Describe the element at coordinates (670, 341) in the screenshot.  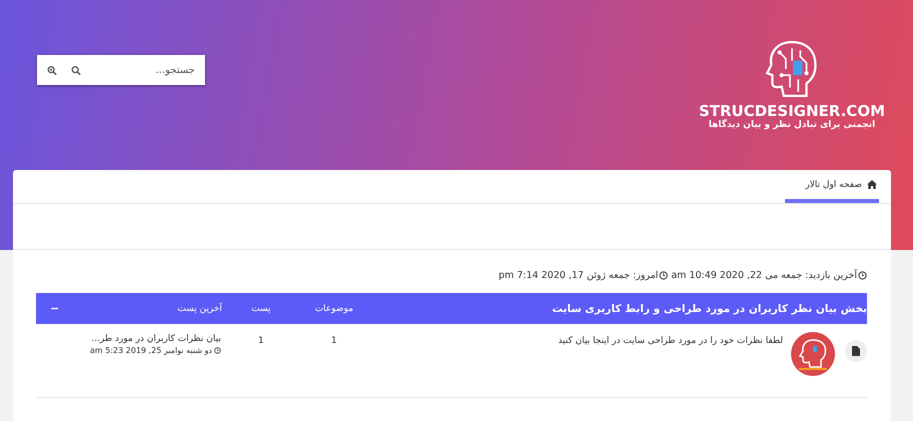
I see `forum-description: لطفا نظرات خود را در مورد طراحی سایت در اینجا بیان کنید` at that location.